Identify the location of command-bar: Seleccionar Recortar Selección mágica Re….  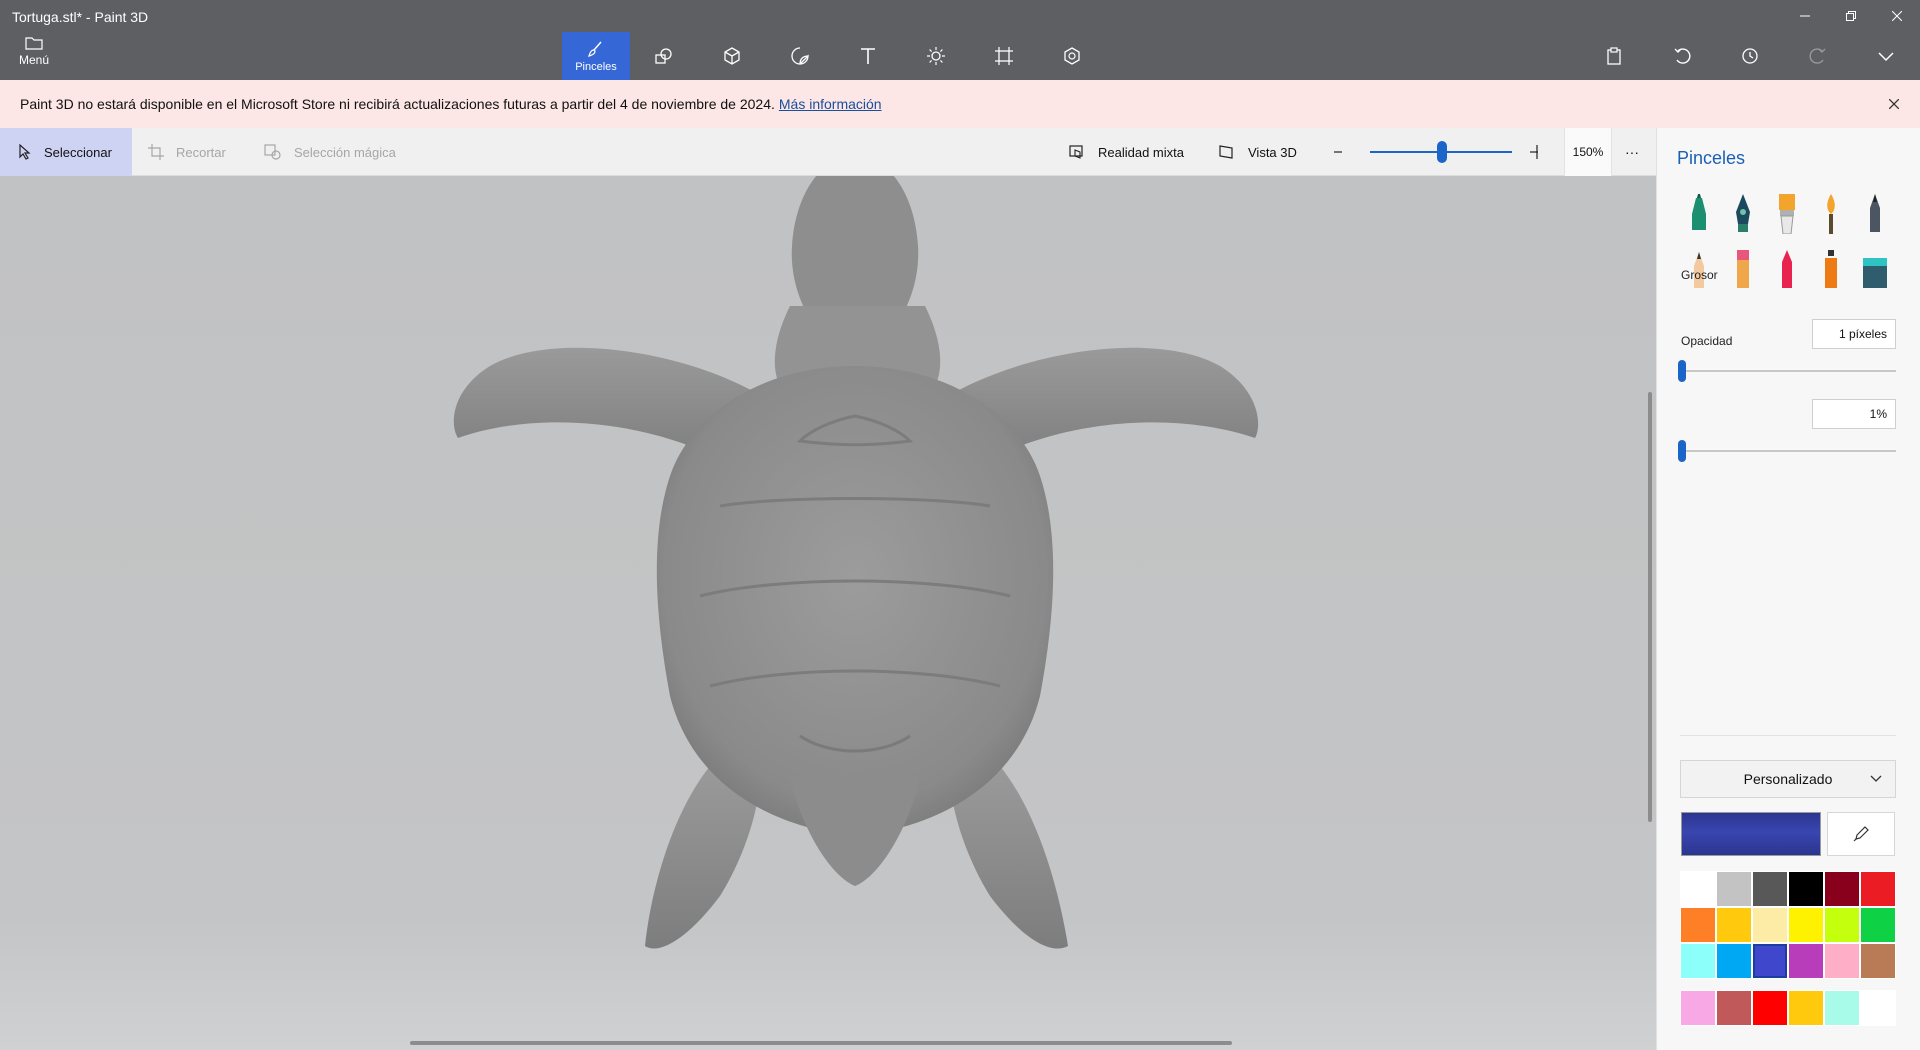
(828, 152).